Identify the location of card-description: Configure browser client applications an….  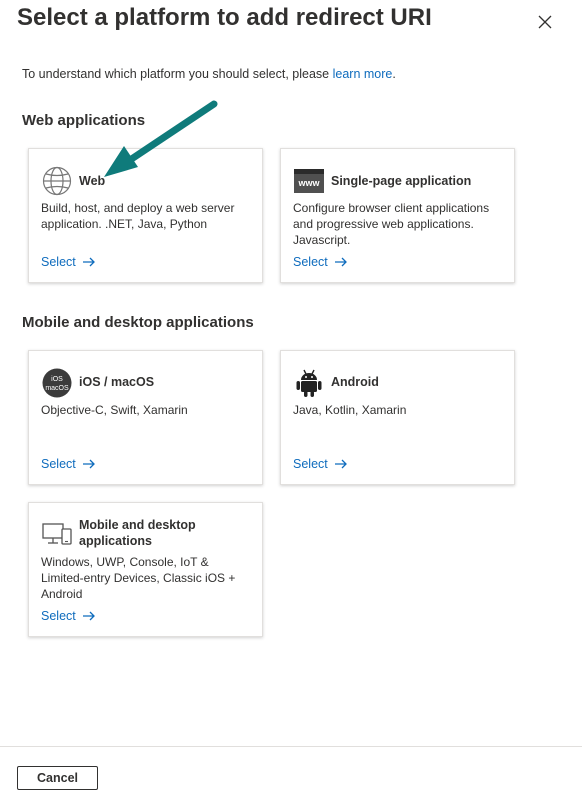
(391, 224).